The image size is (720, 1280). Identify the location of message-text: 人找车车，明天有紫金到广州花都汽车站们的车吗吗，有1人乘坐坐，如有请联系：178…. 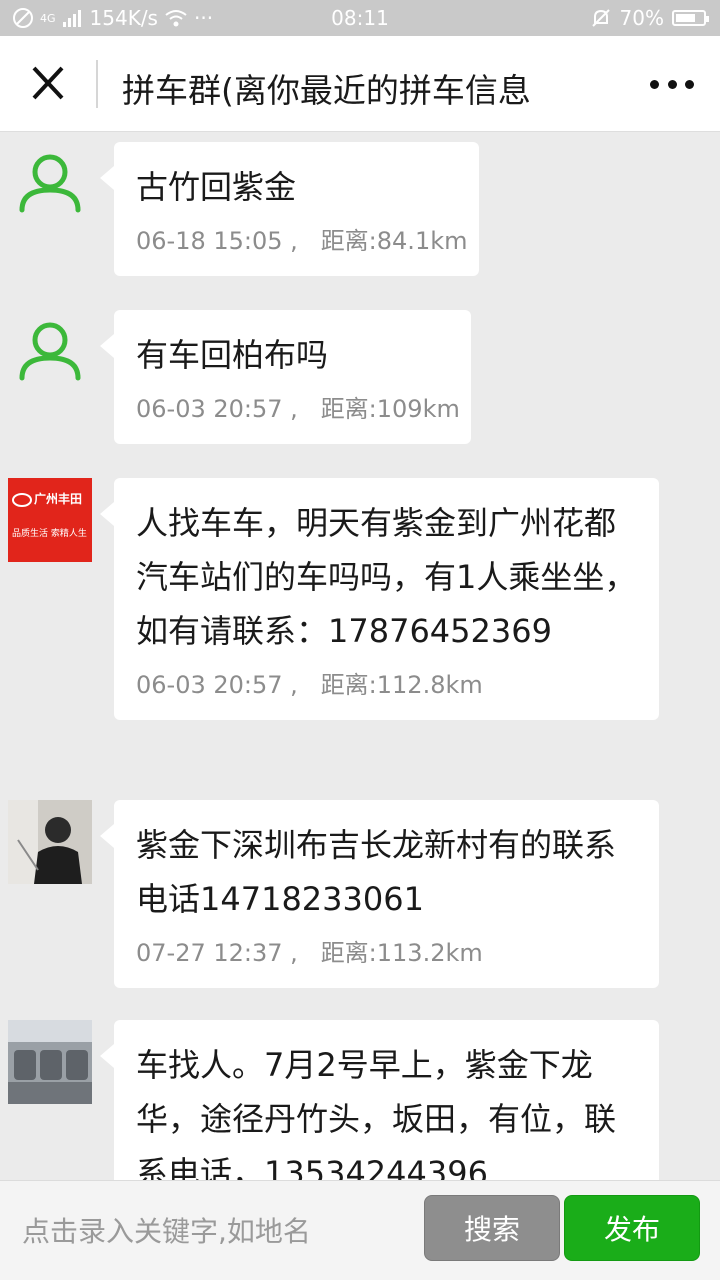
(386, 577).